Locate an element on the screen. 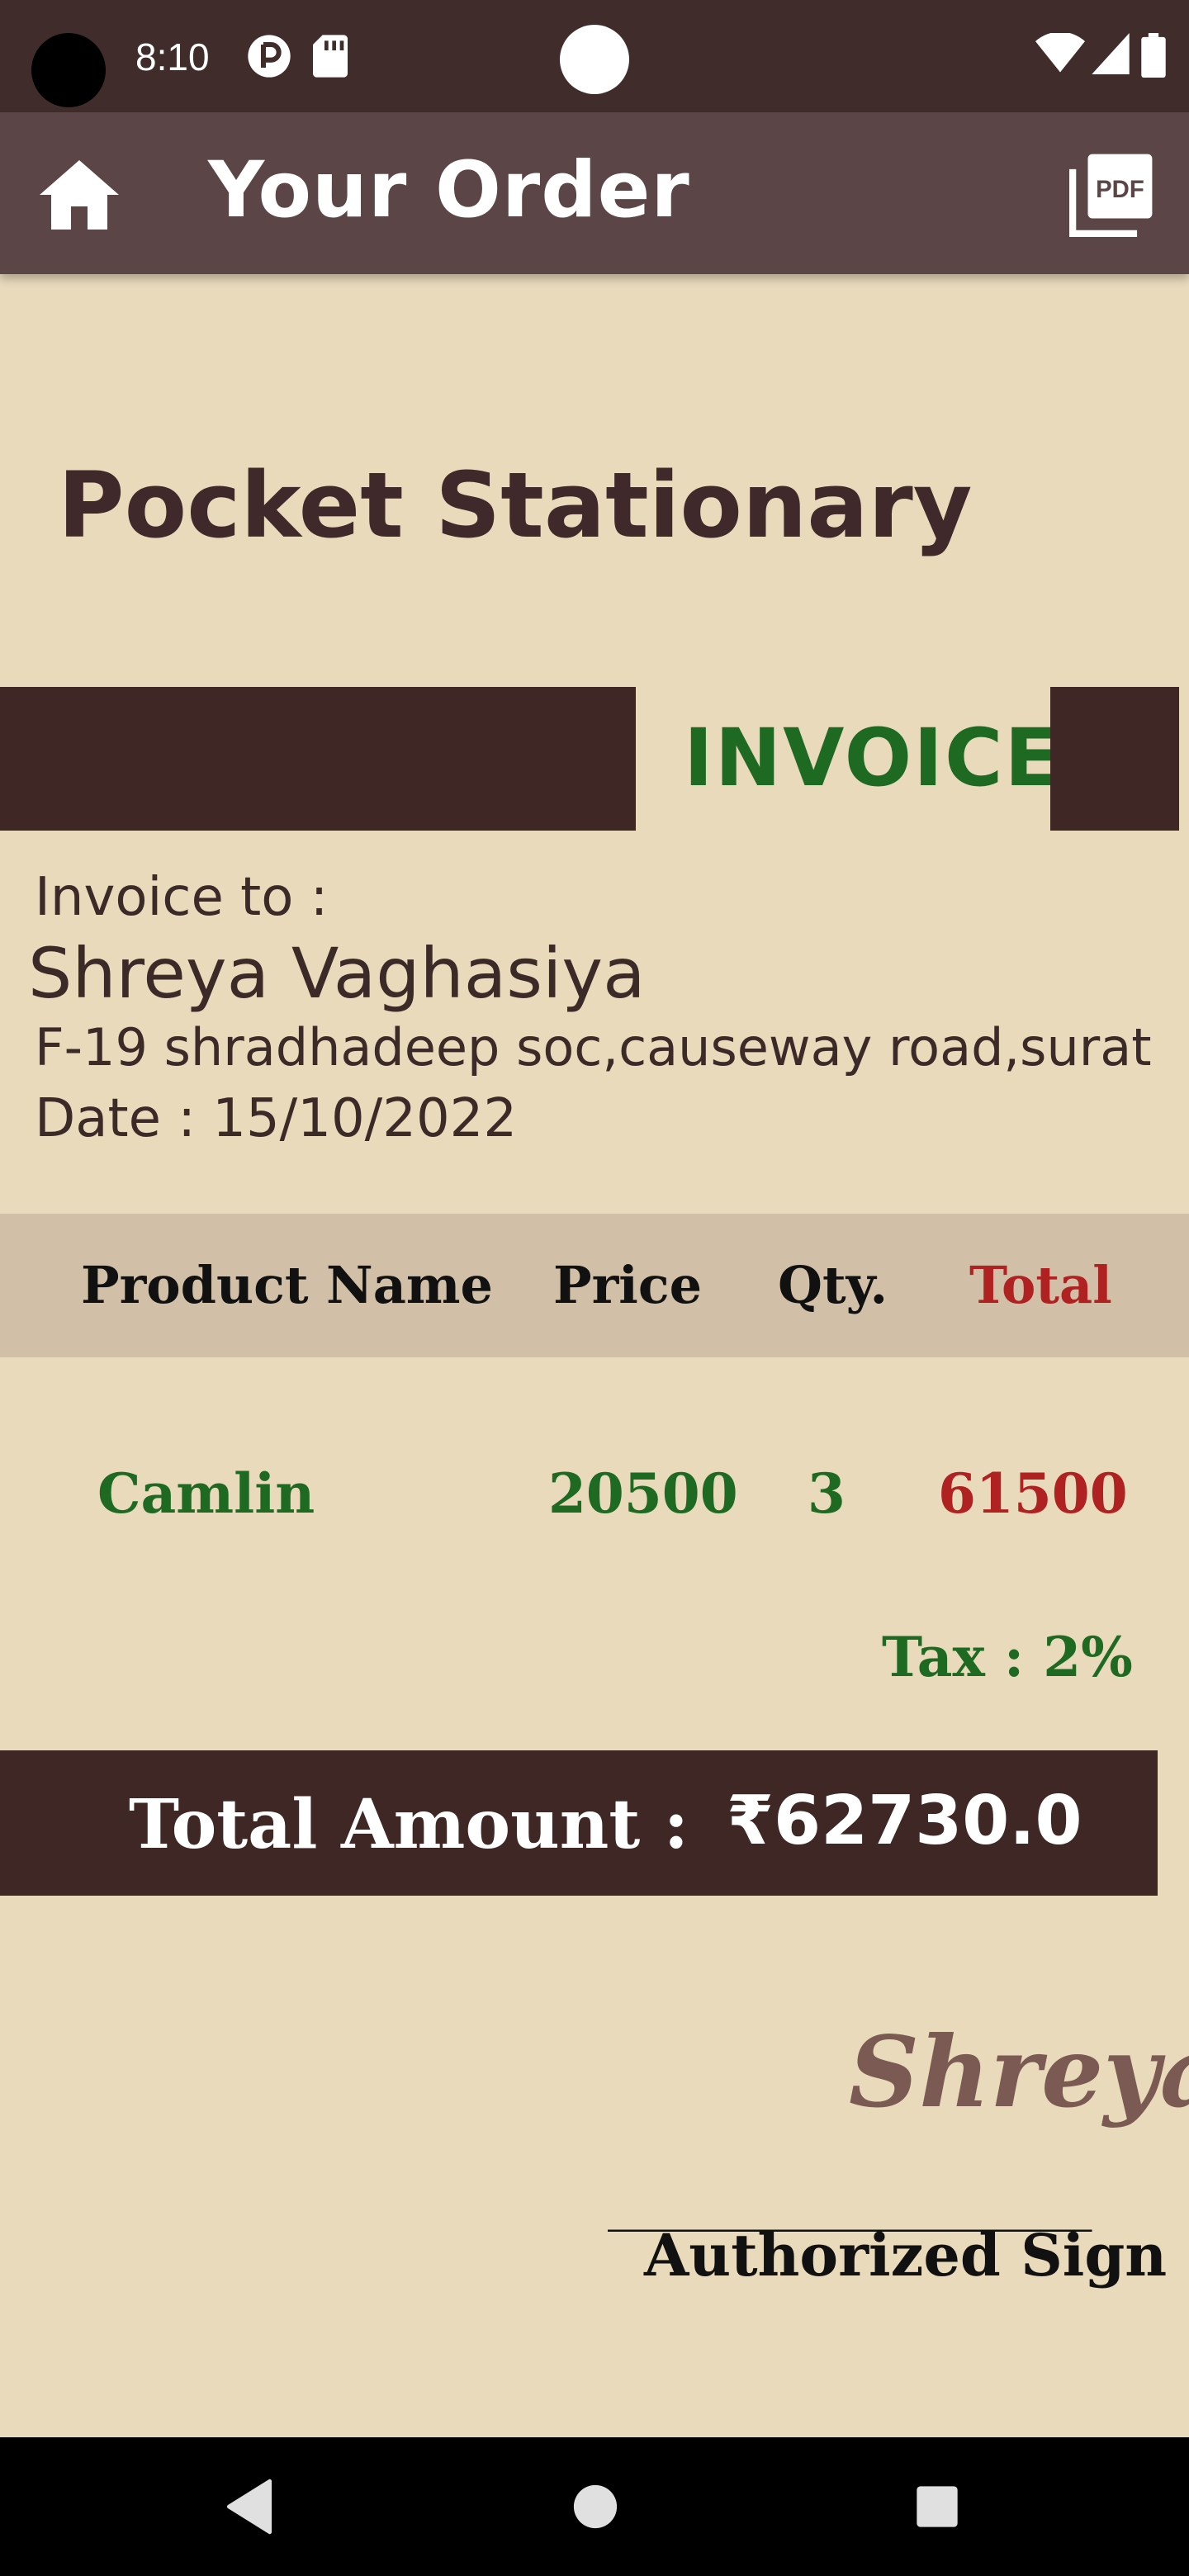  status-time: 8:10 is located at coordinates (172, 57).